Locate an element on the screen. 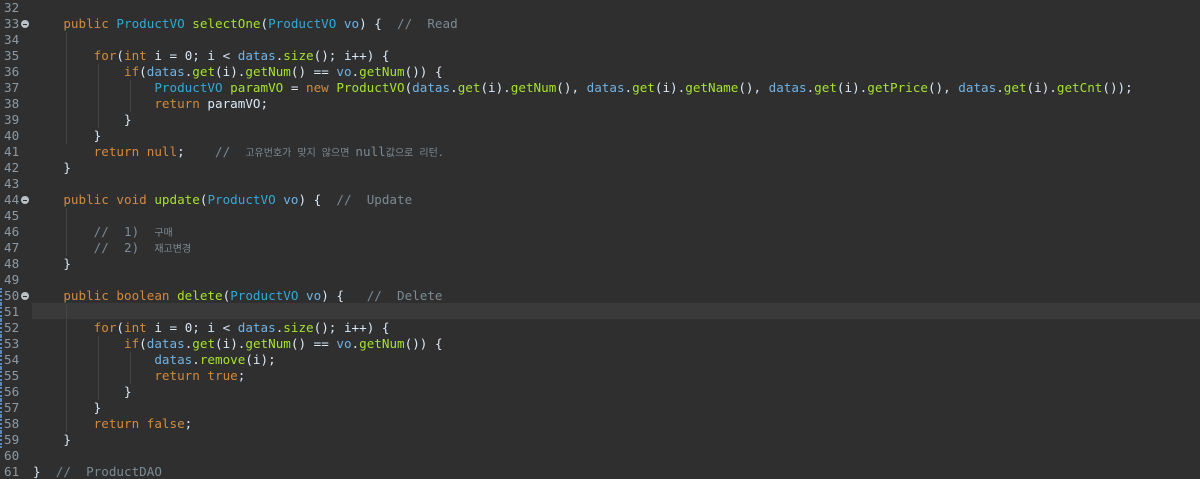  code-line: datas.remove(i); is located at coordinates (154, 360).